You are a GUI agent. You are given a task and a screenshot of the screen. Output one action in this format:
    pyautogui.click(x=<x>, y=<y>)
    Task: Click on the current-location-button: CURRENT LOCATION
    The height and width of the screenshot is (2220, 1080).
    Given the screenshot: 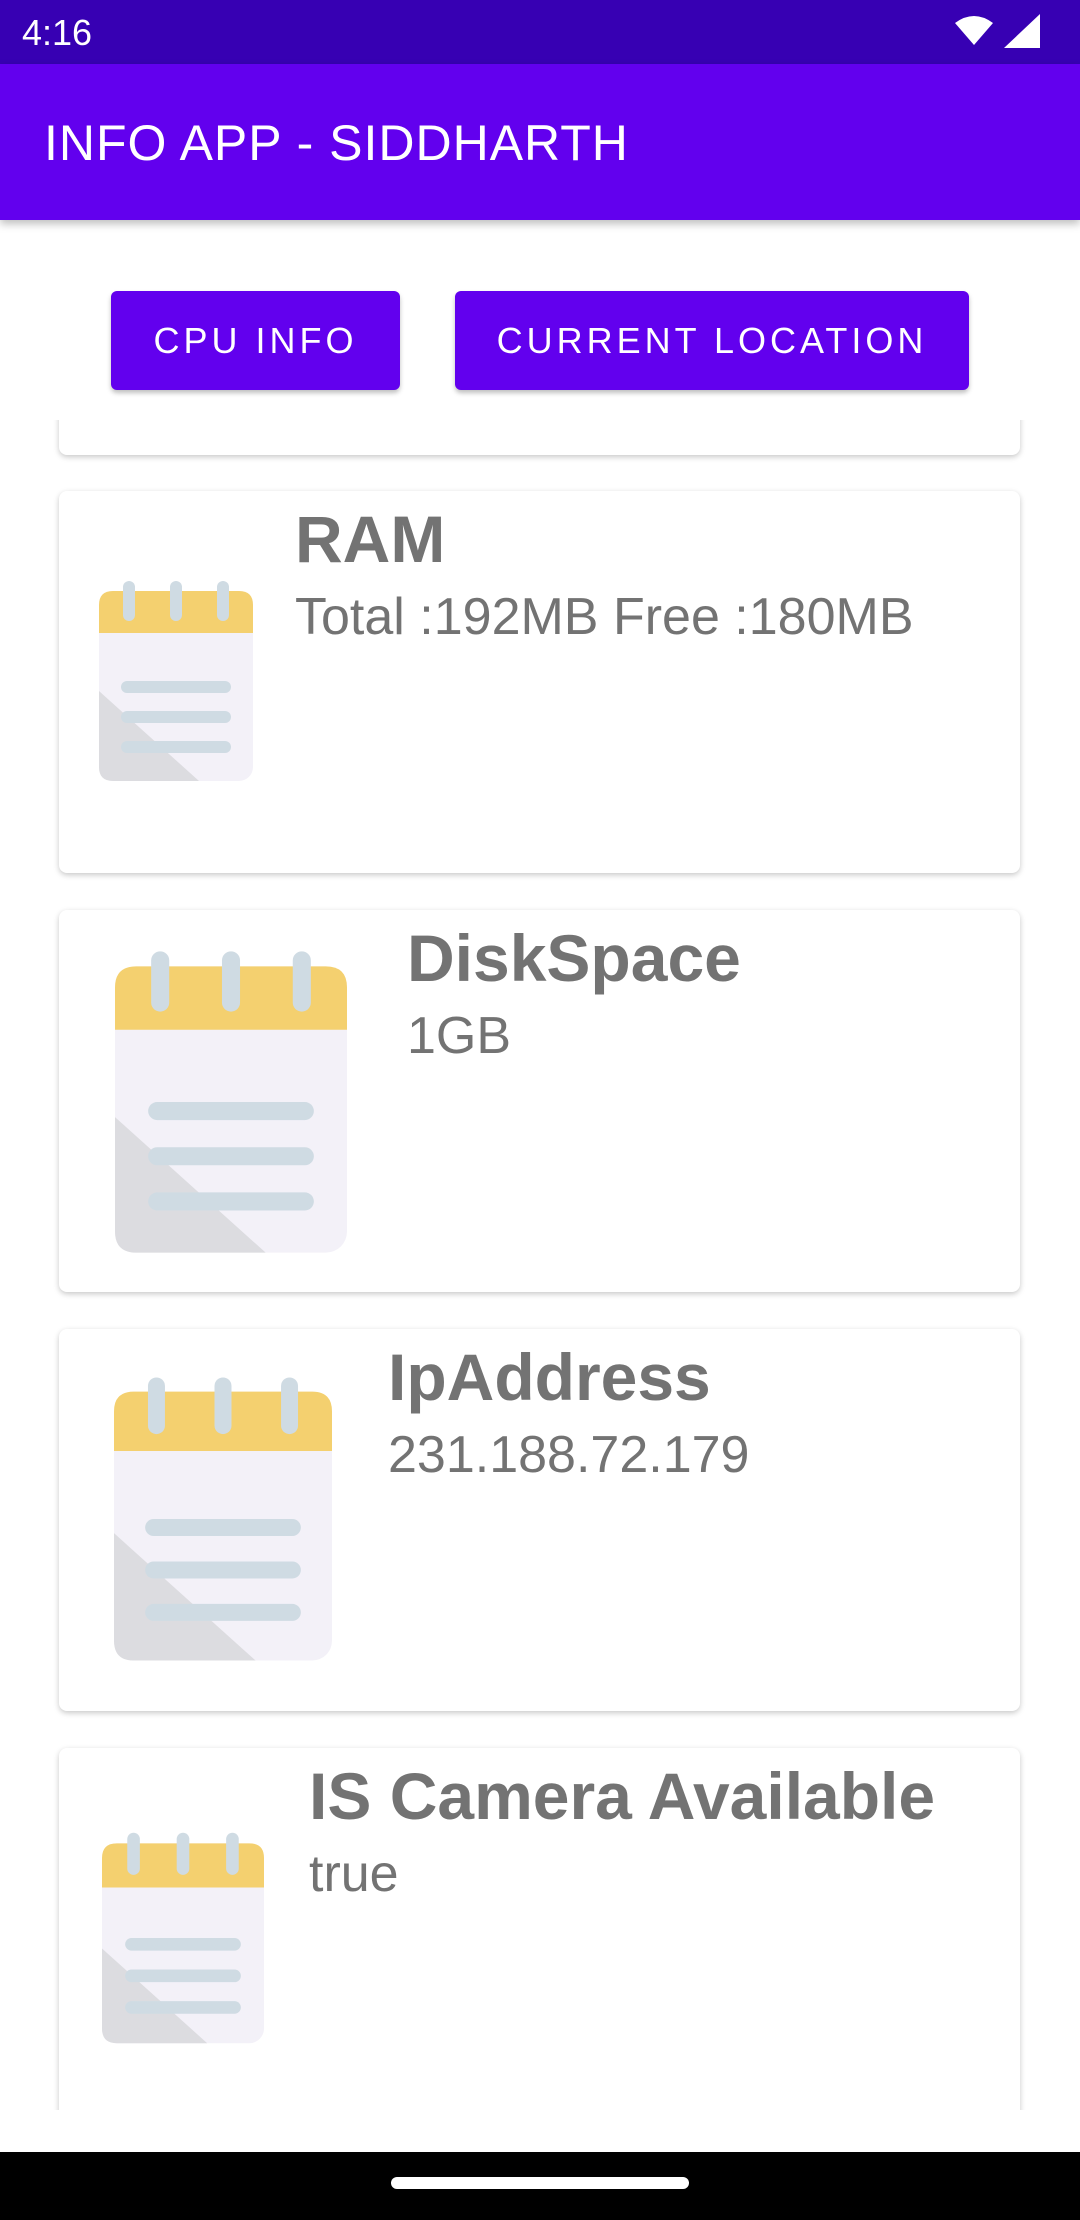 What is the action you would take?
    pyautogui.click(x=712, y=340)
    